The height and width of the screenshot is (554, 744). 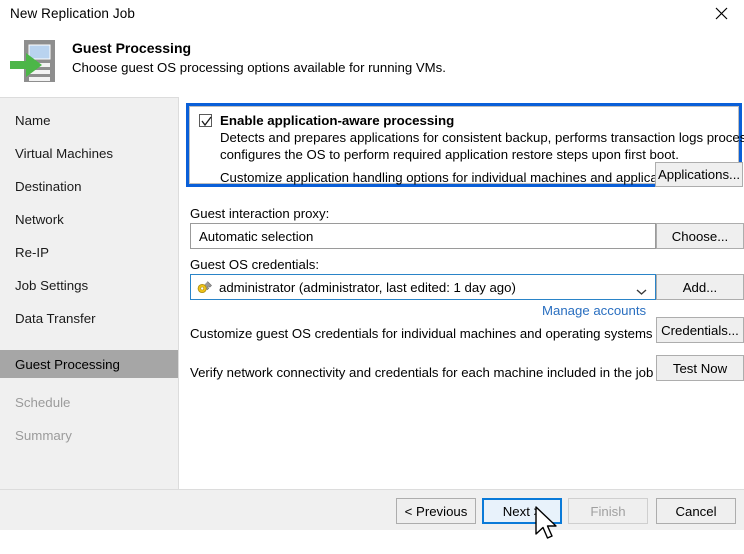 What do you see at coordinates (696, 511) in the screenshot?
I see `cancel-button: Cancel` at bounding box center [696, 511].